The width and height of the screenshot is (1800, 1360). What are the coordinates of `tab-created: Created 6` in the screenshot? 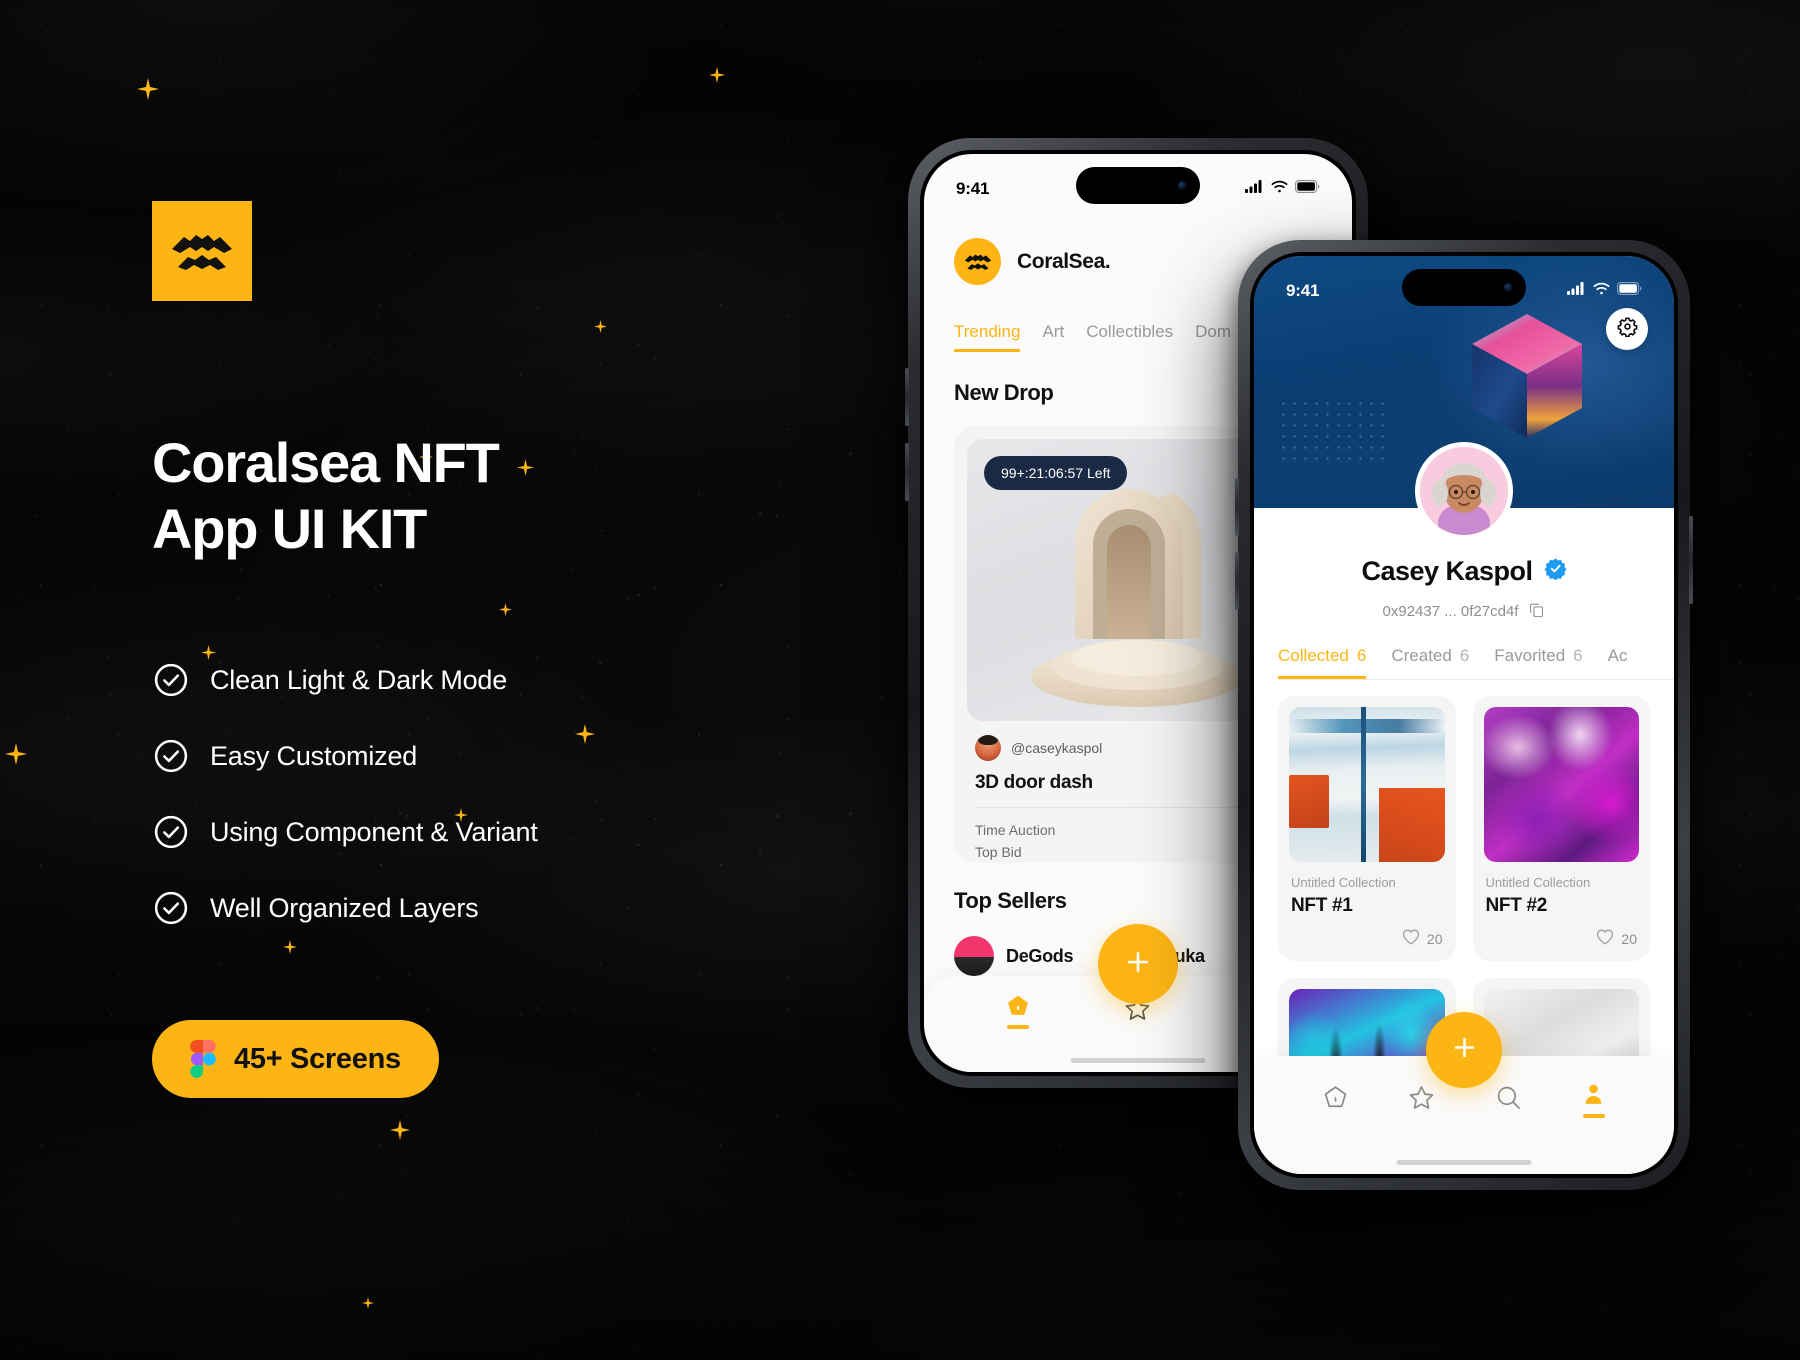 It's located at (1430, 661).